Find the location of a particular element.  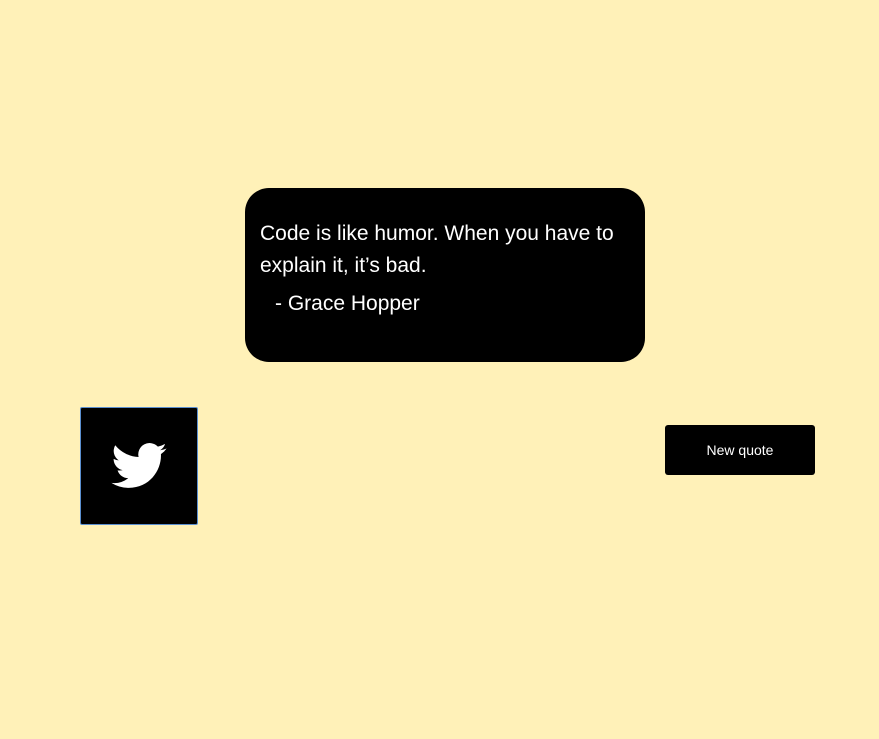

twitter-bird-icon is located at coordinates (139, 466).